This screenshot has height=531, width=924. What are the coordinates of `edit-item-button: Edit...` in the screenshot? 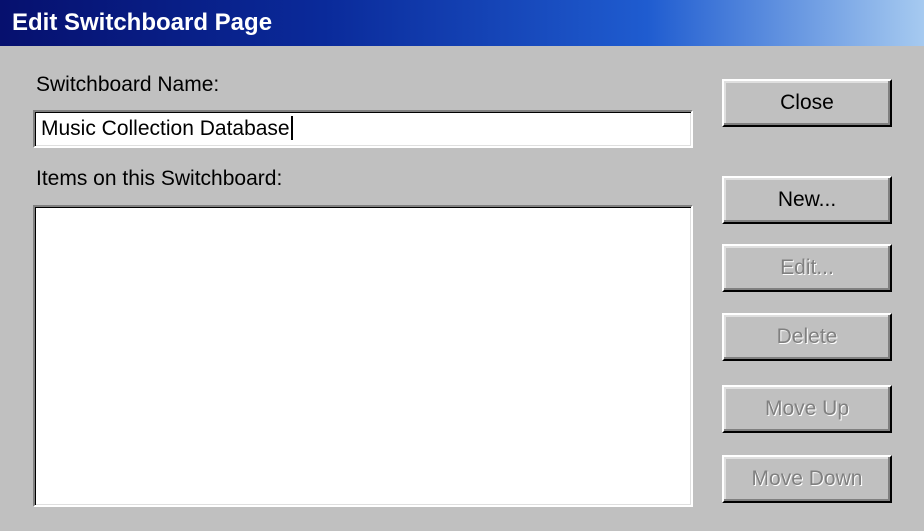 It's located at (807, 268).